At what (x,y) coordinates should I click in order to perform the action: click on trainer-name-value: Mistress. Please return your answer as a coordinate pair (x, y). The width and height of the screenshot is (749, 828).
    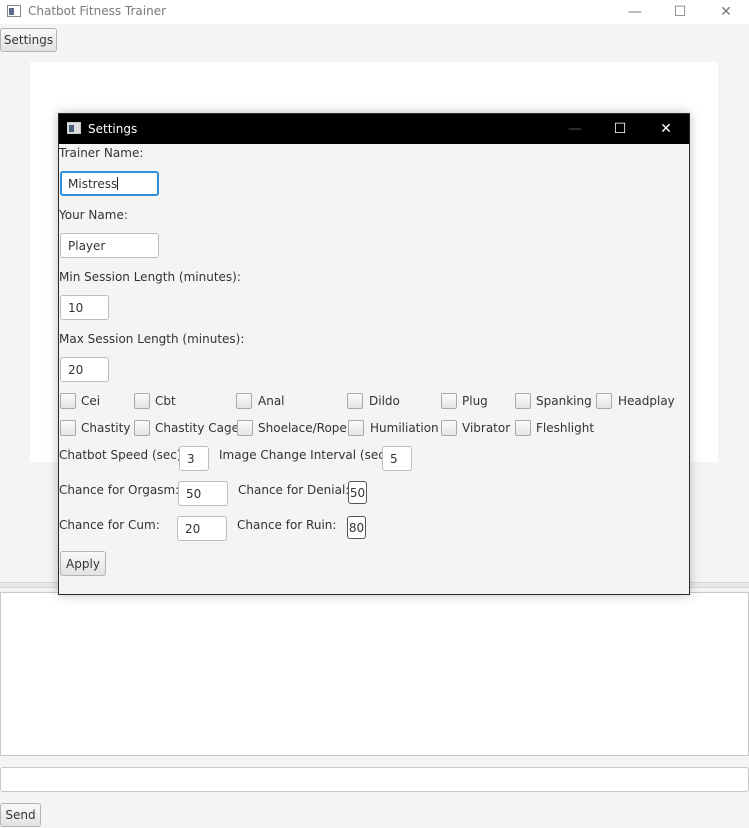
    Looking at the image, I should click on (93, 183).